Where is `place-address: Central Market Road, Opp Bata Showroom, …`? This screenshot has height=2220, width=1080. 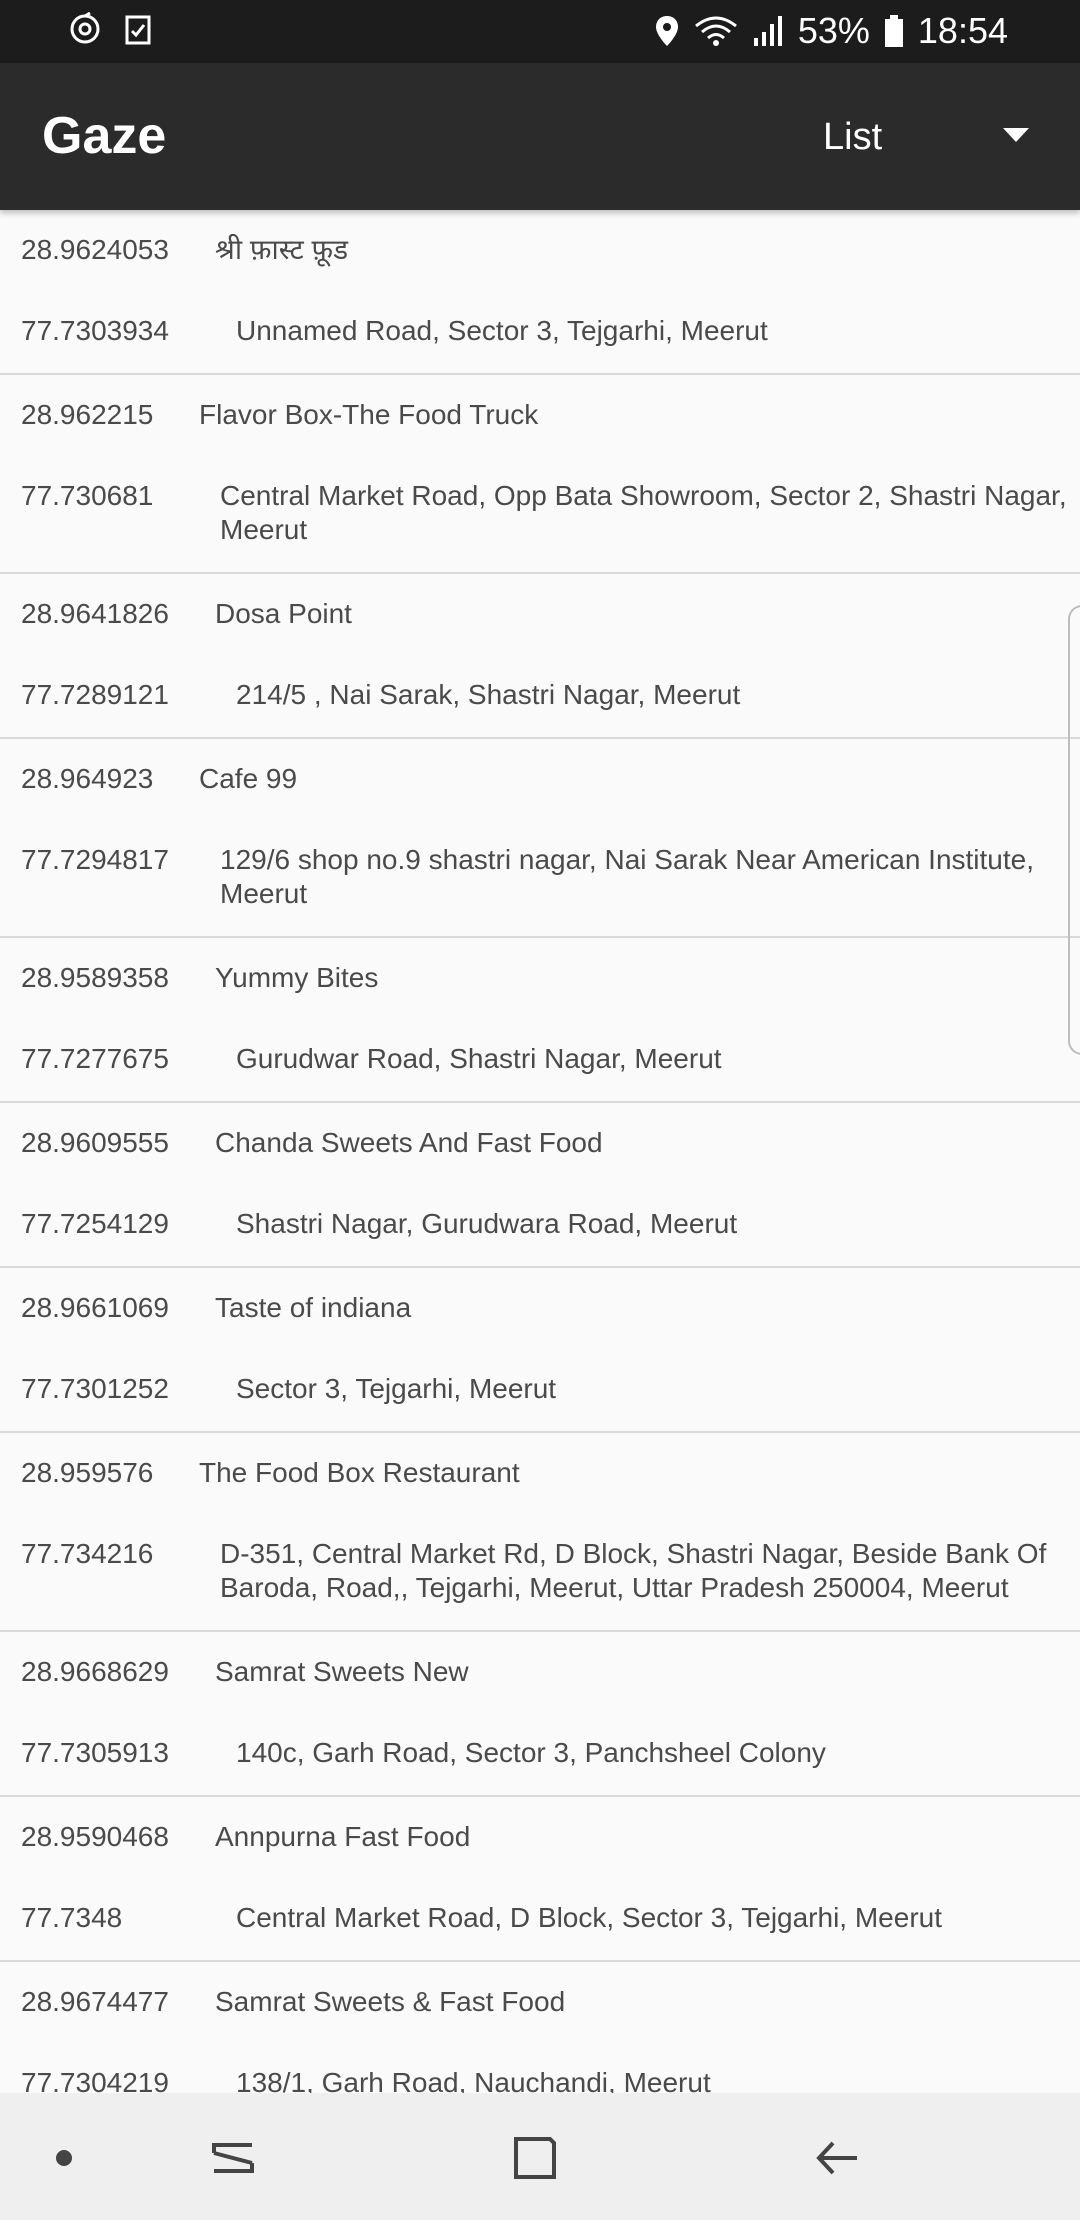
place-address: Central Market Road, Opp Bata Showroom, … is located at coordinates (643, 512).